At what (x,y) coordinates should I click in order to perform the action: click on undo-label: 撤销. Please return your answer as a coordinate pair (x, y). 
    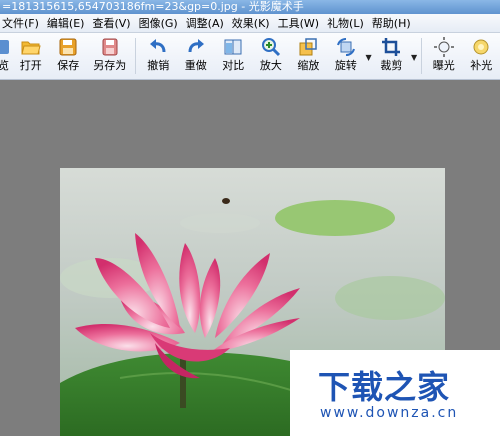
    Looking at the image, I should click on (158, 65).